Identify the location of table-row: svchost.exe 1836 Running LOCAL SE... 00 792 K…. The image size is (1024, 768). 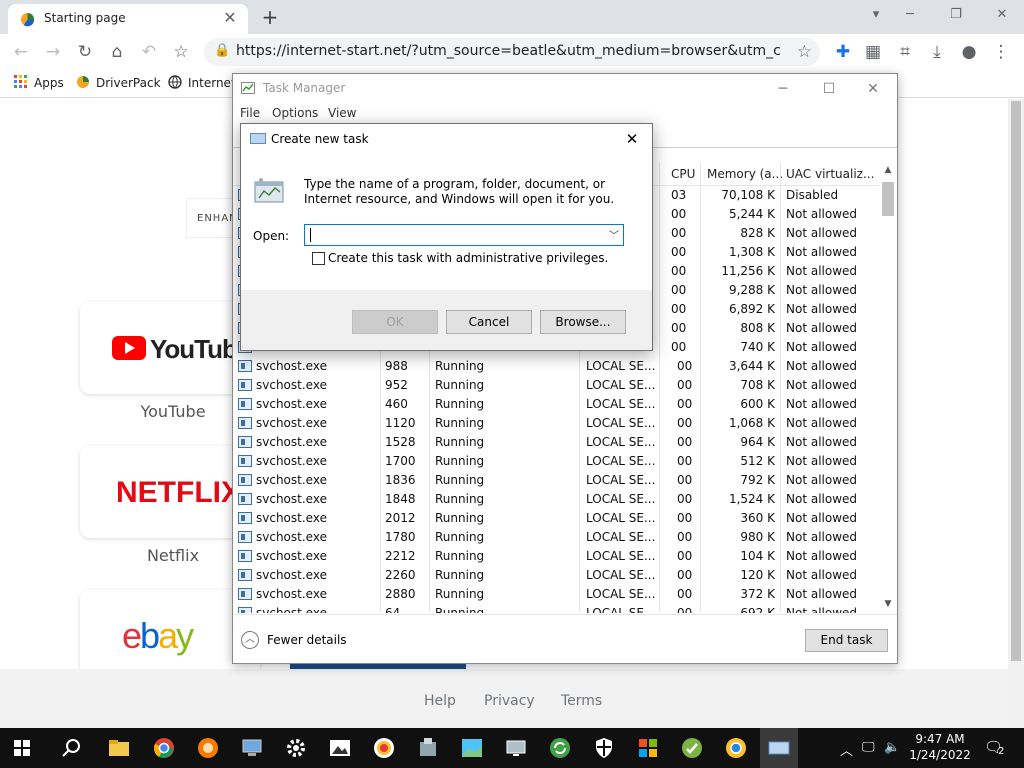
(556, 480).